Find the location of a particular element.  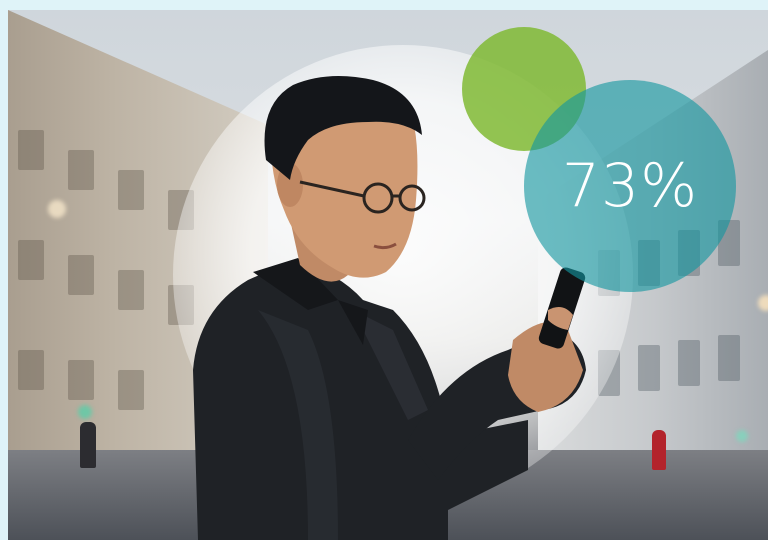

percentage-stat: 73% is located at coordinates (630, 186).